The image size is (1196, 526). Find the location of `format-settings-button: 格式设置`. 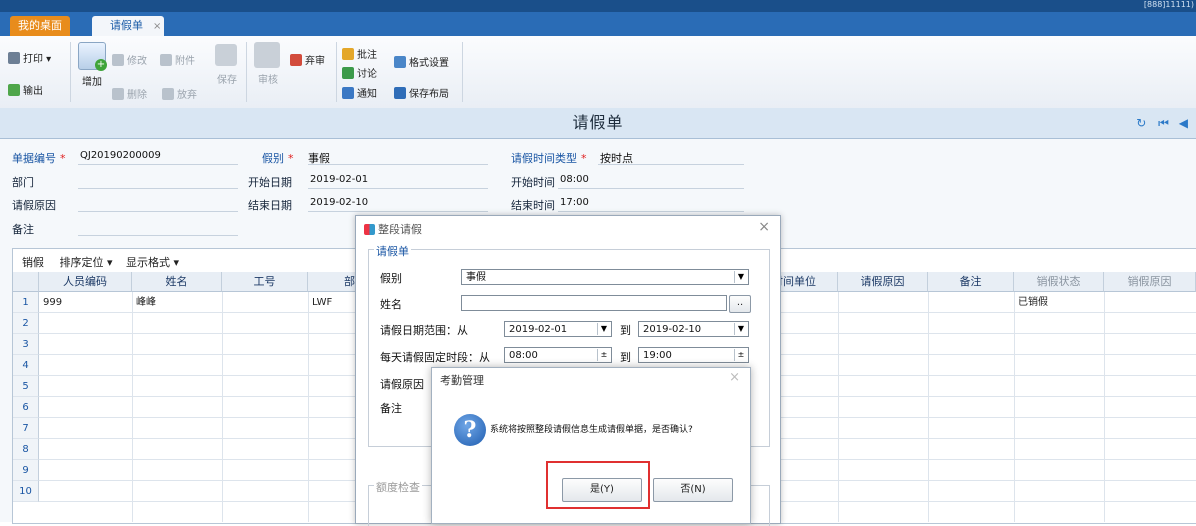

format-settings-button: 格式设置 is located at coordinates (421, 61).